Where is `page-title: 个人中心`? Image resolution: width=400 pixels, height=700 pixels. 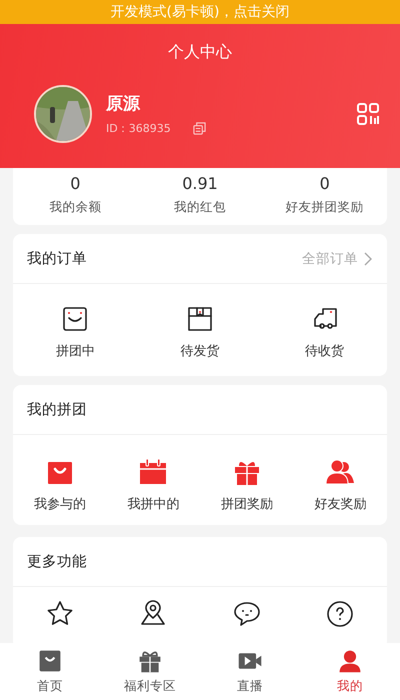 page-title: 个人中心 is located at coordinates (200, 52).